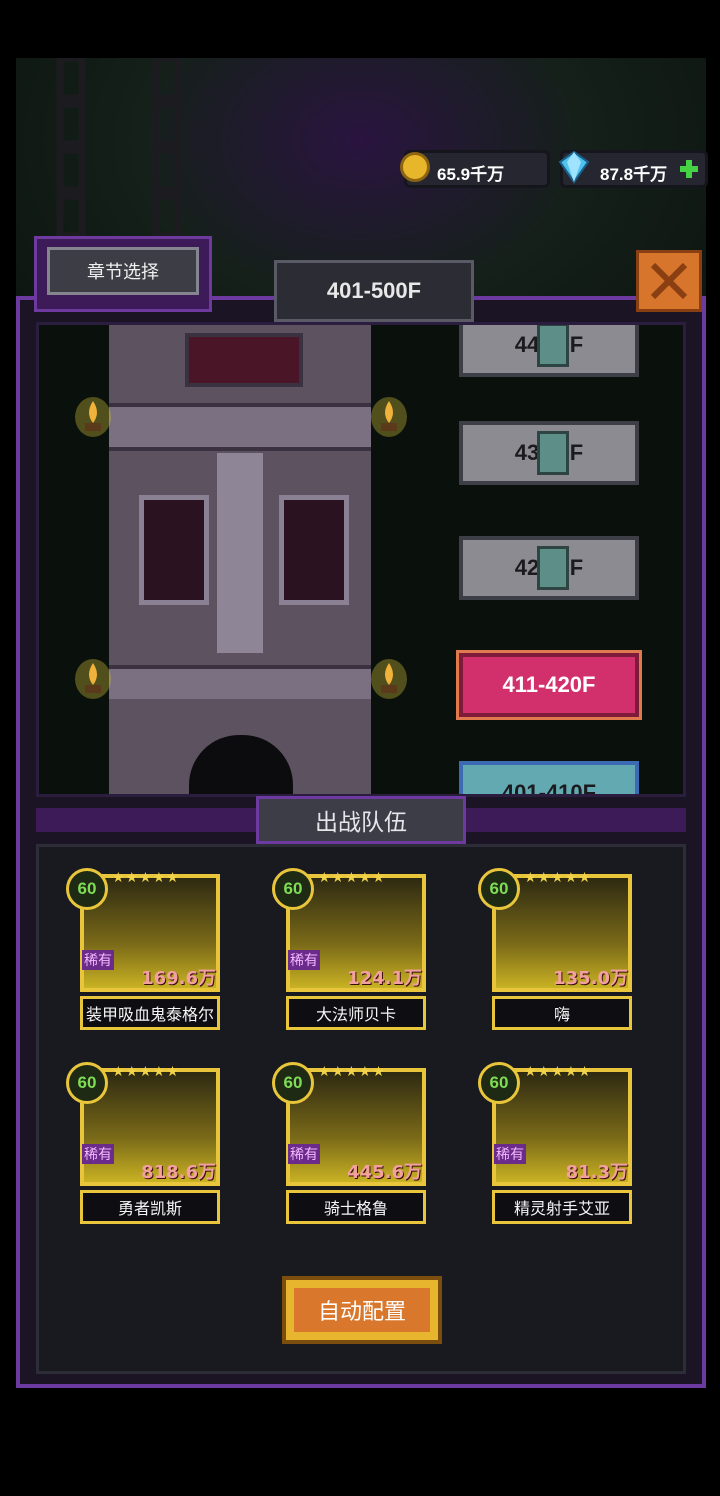  I want to click on blue-diamond-icon, so click(574, 167).